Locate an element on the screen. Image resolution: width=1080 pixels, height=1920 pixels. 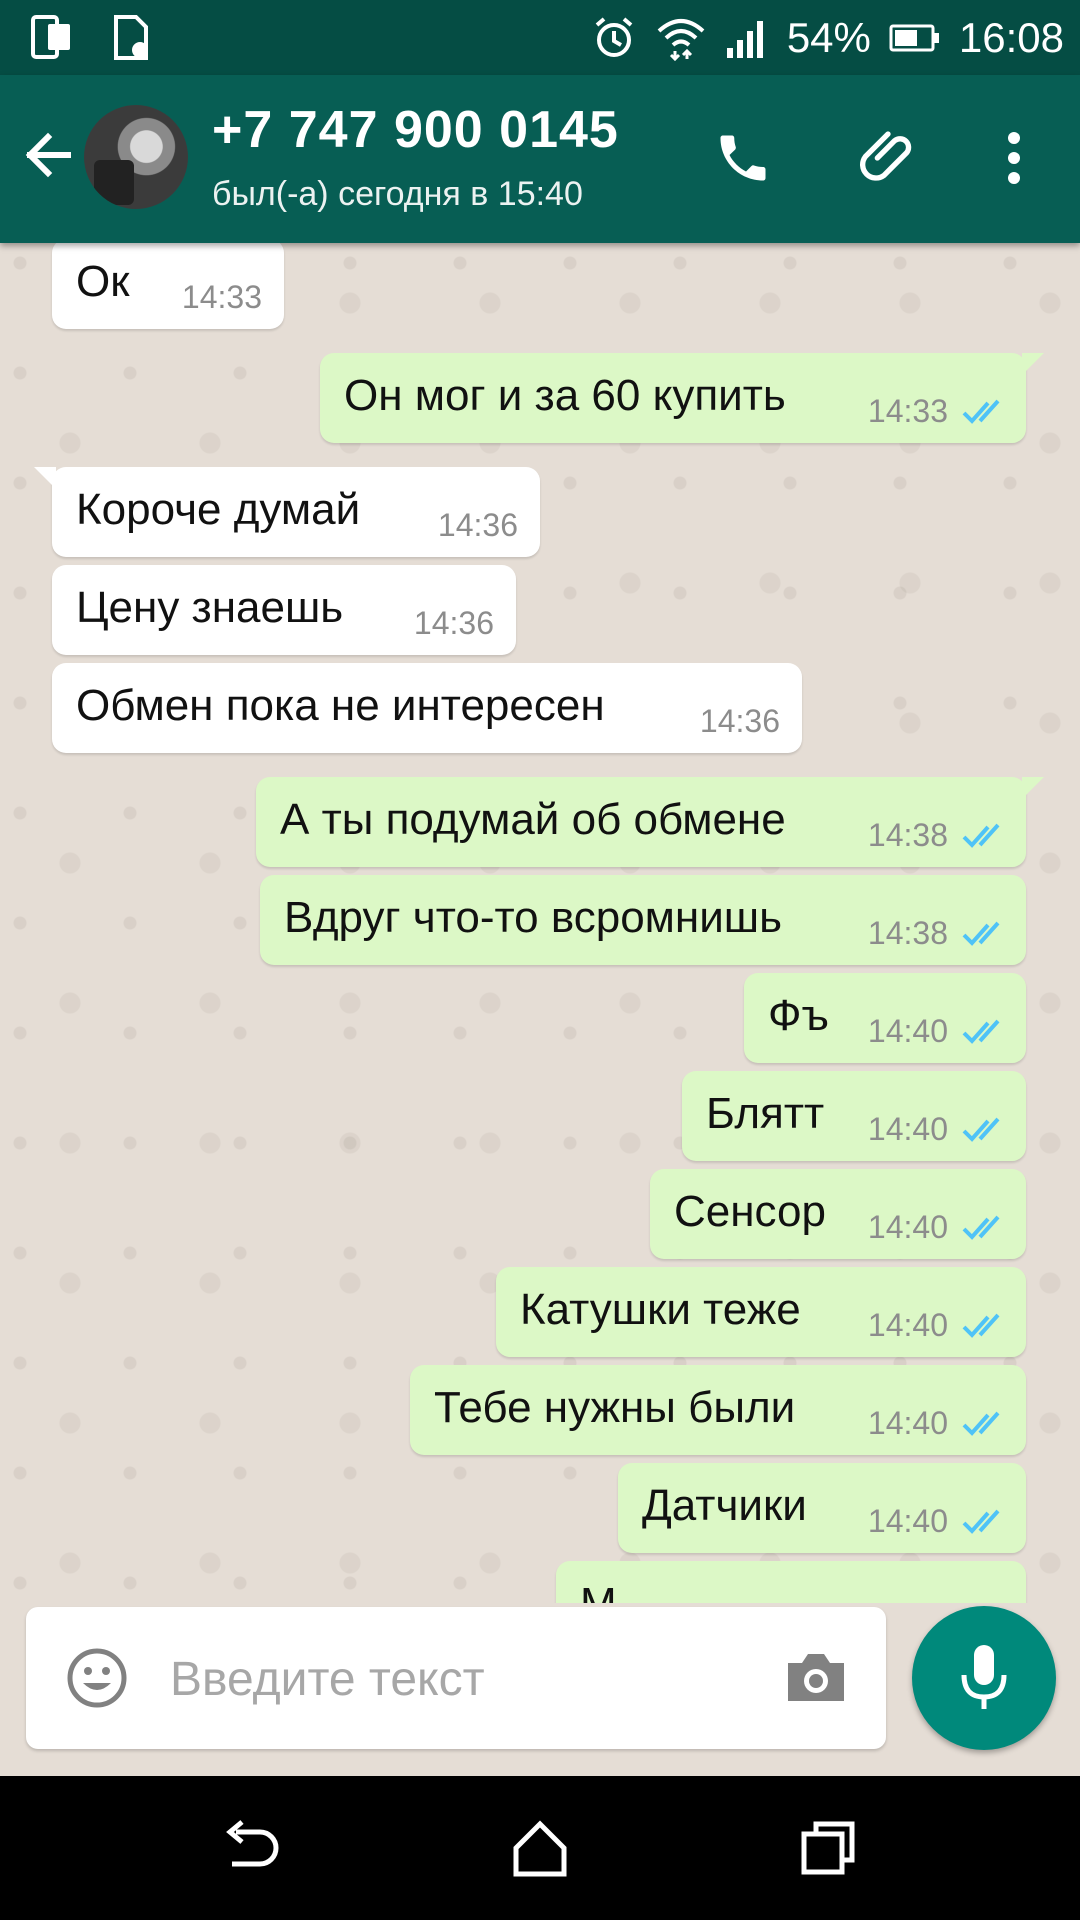
message-text: Тебе нужны были is located at coordinates (615, 1407).